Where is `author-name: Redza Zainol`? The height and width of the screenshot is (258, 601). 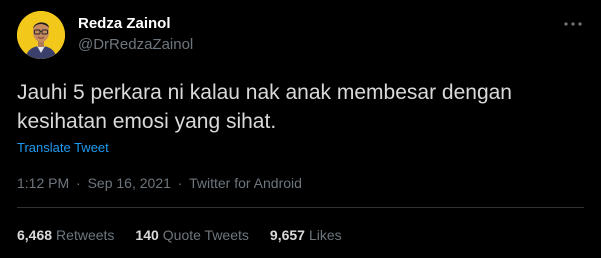 author-name: Redza Zainol is located at coordinates (124, 24).